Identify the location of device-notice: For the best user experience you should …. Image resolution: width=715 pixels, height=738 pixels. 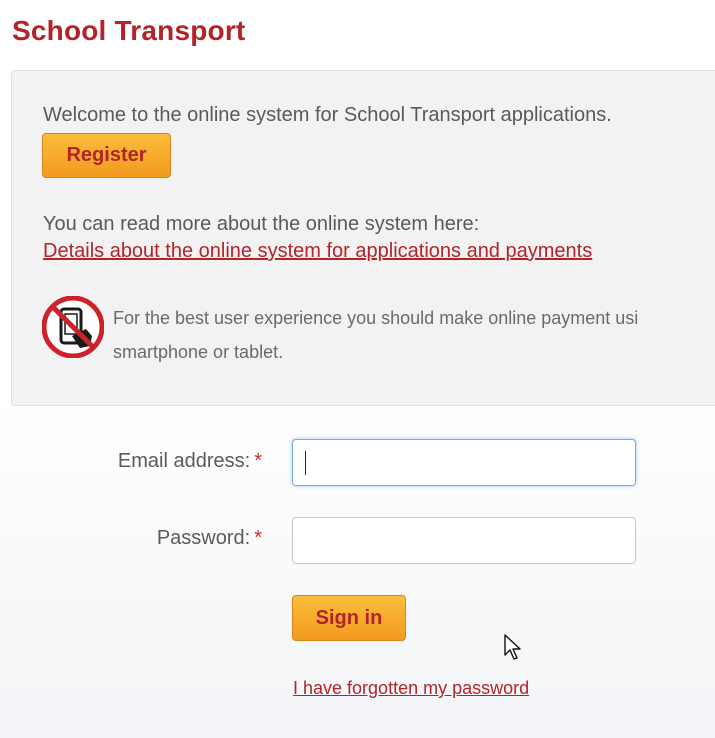
(414, 335).